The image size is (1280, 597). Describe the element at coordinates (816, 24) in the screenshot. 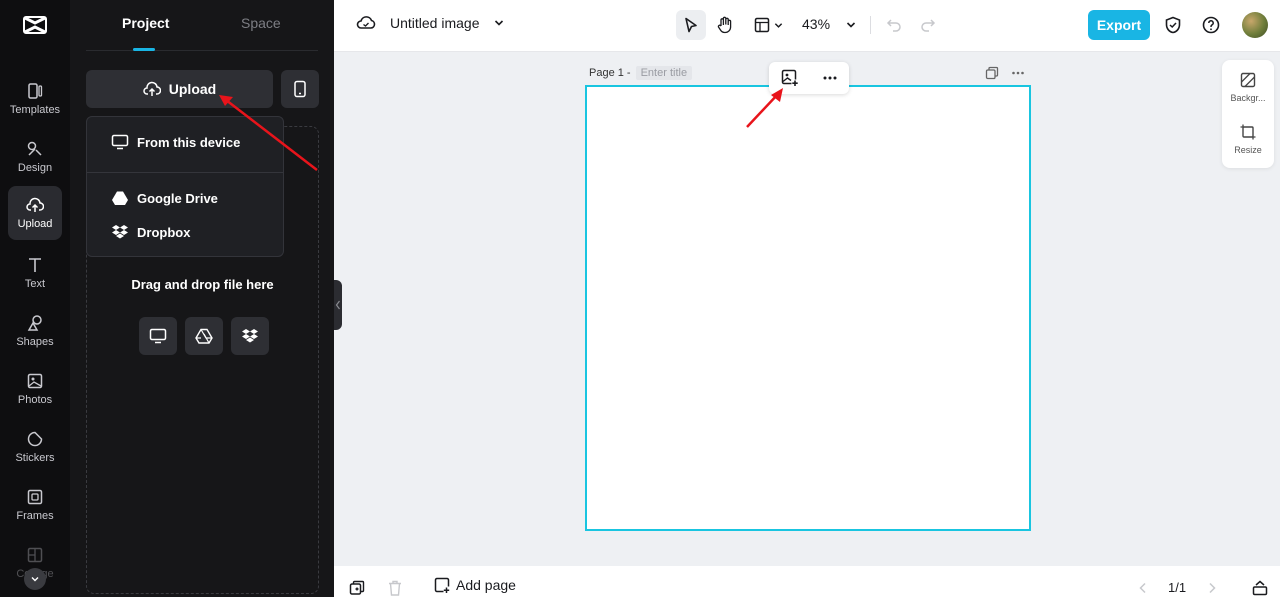

I see `zoom-level: 43%` at that location.